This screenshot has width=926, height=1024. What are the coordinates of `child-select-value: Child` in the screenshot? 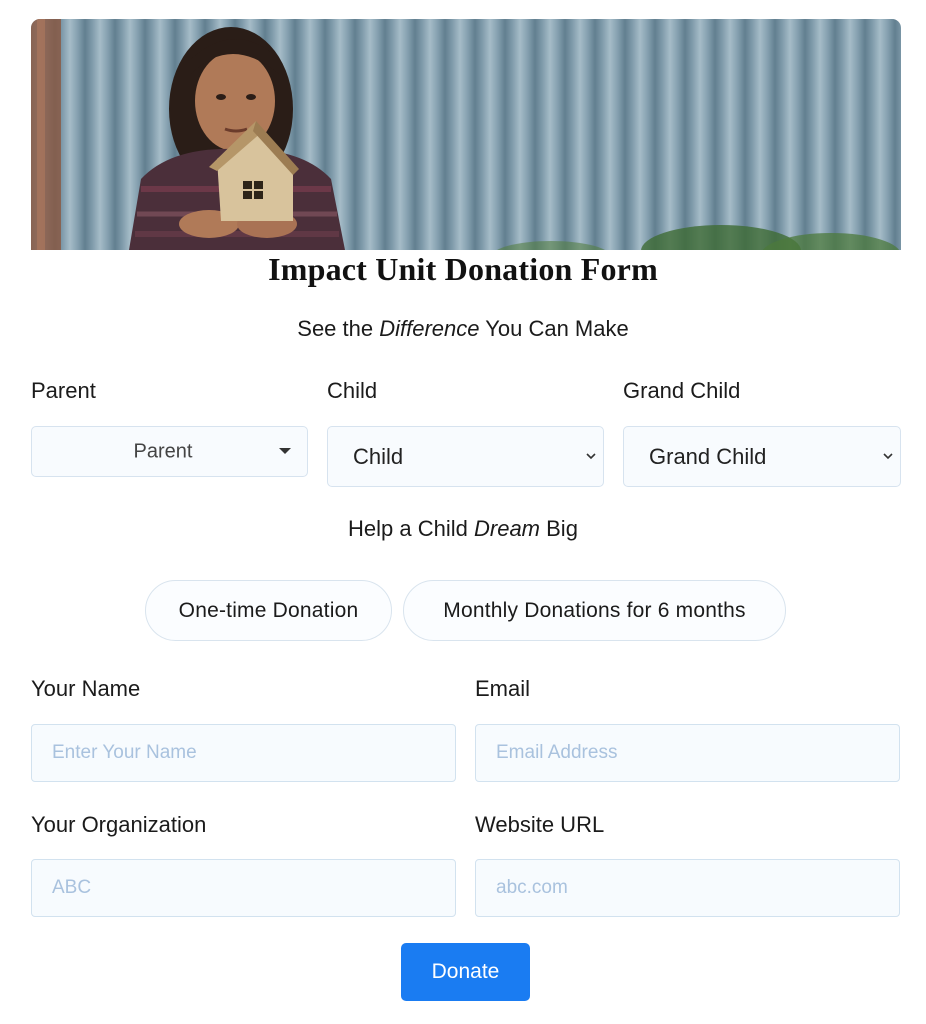 It's located at (378, 456).